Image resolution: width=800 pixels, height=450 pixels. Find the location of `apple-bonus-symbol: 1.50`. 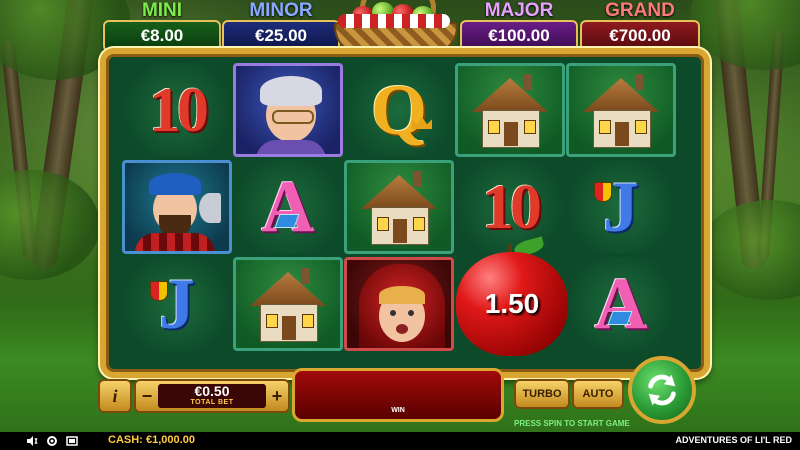

apple-bonus-symbol: 1.50 is located at coordinates (512, 296).